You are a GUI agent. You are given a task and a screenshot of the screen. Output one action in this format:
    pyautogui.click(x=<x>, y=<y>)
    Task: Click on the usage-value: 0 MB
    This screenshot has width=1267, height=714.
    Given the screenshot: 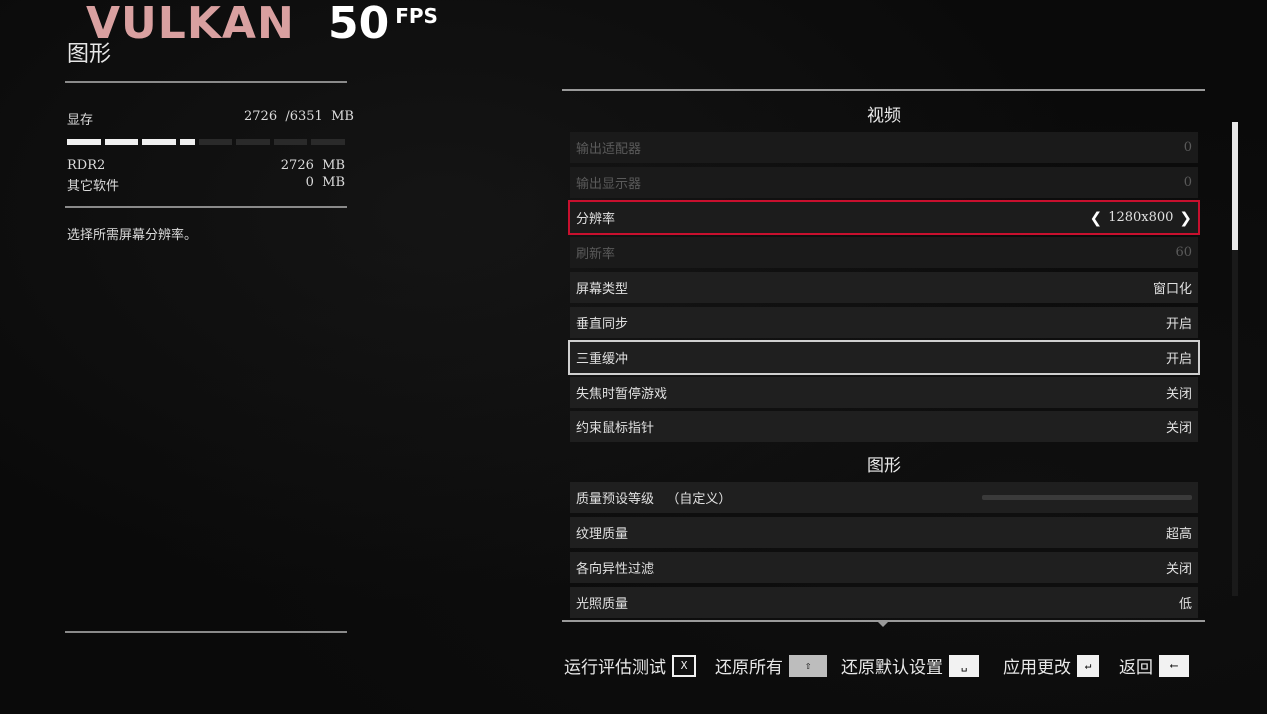 What is the action you would take?
    pyautogui.click(x=325, y=182)
    